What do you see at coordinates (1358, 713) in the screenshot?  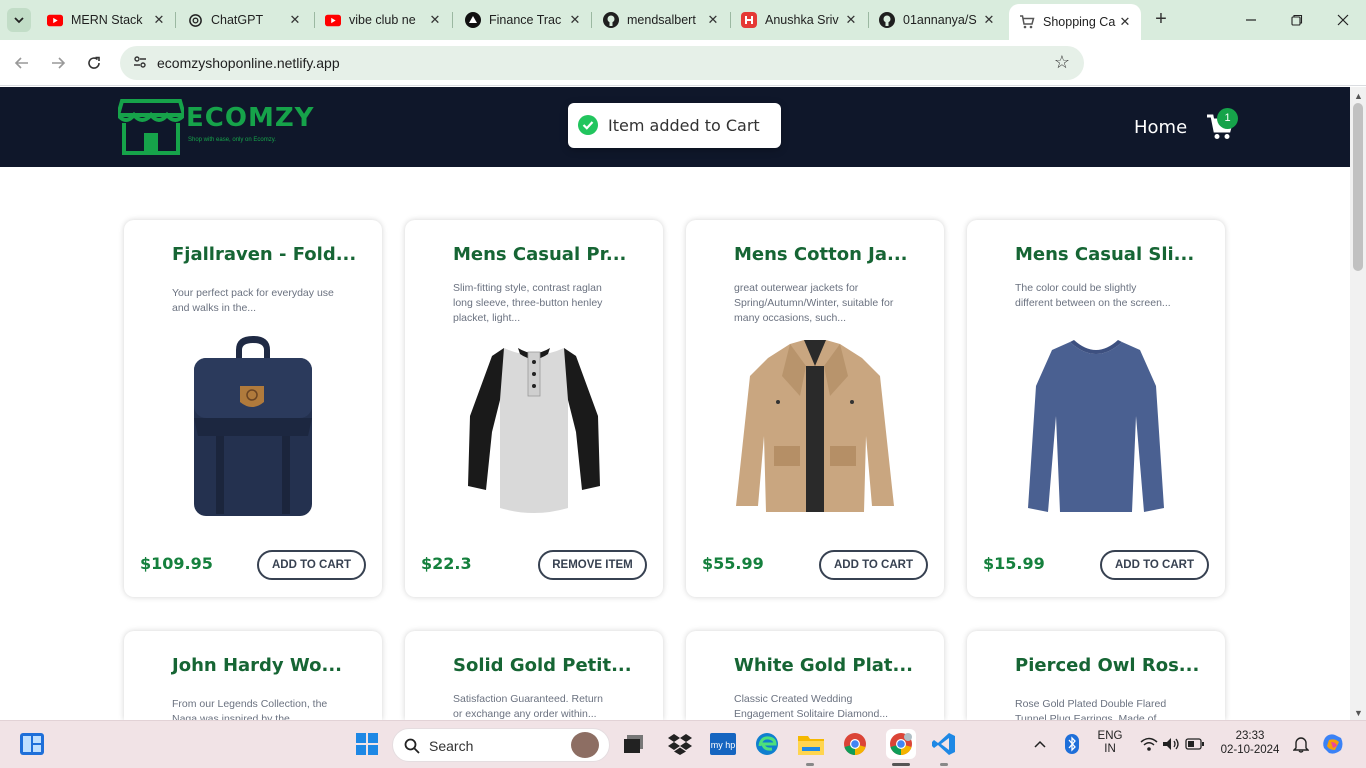 I see `scroll-down-icon: ▼` at bounding box center [1358, 713].